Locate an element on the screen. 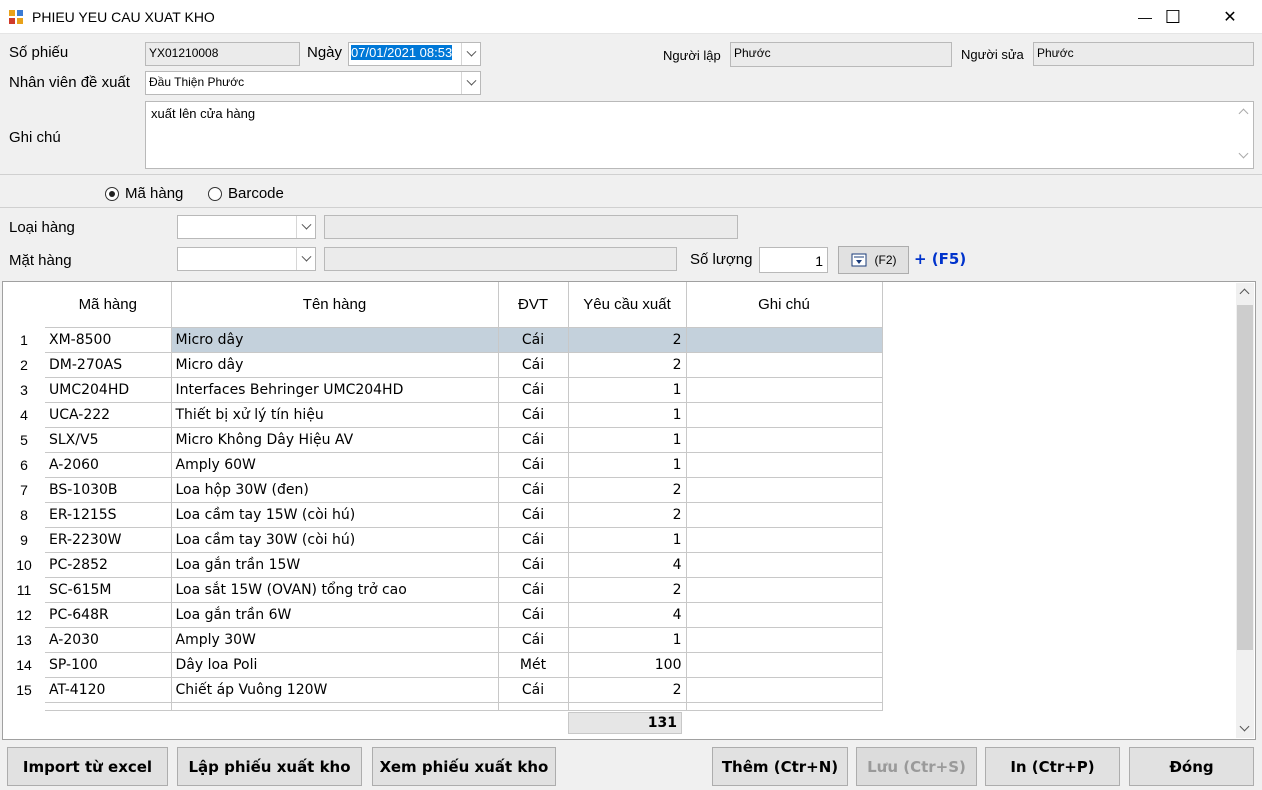 The width and height of the screenshot is (1262, 790). them-button: Thêm (Ctr+N) is located at coordinates (780, 766).